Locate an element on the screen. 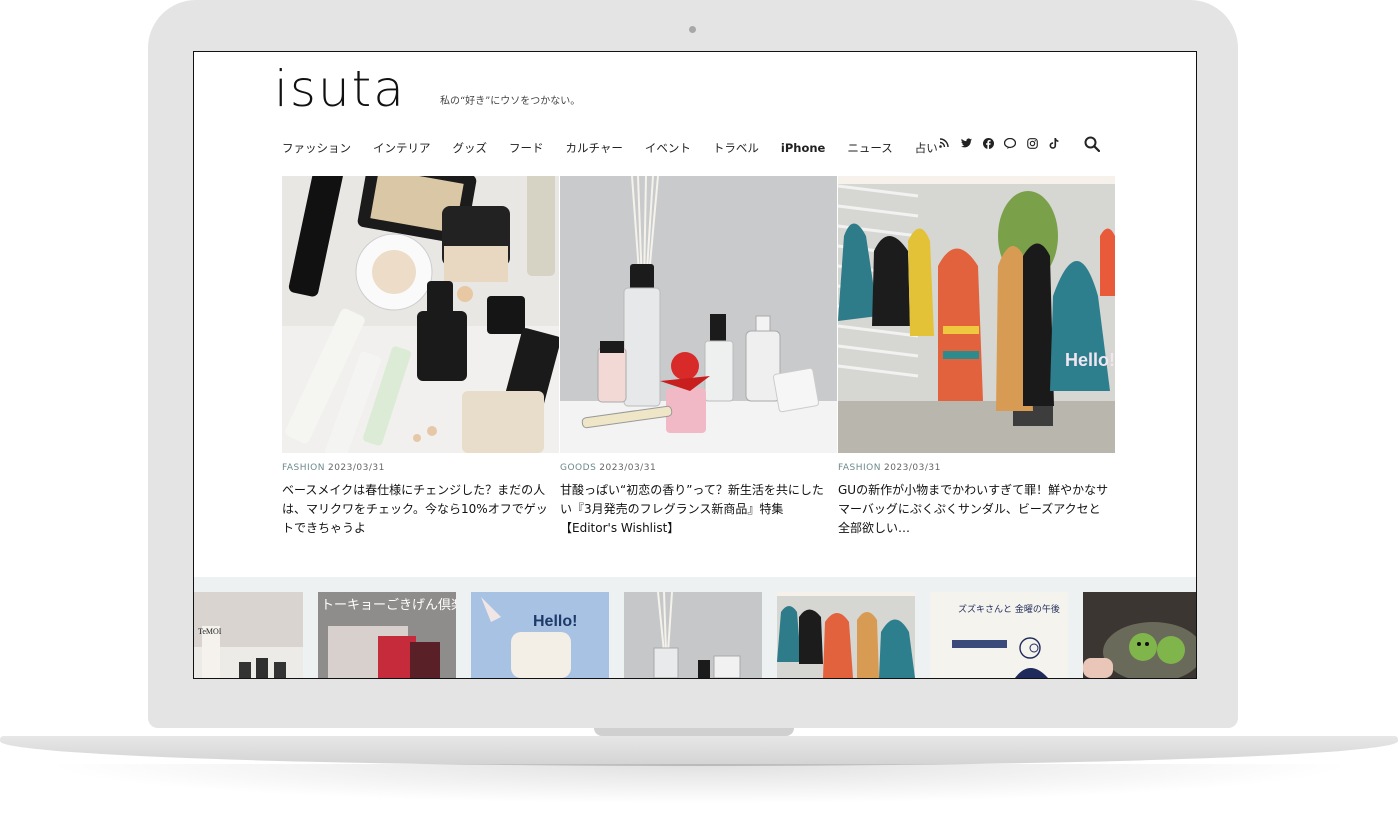 Image resolution: width=1398 pixels, height=820 pixels. nav-item-iphone: iPhone is located at coordinates (803, 148).